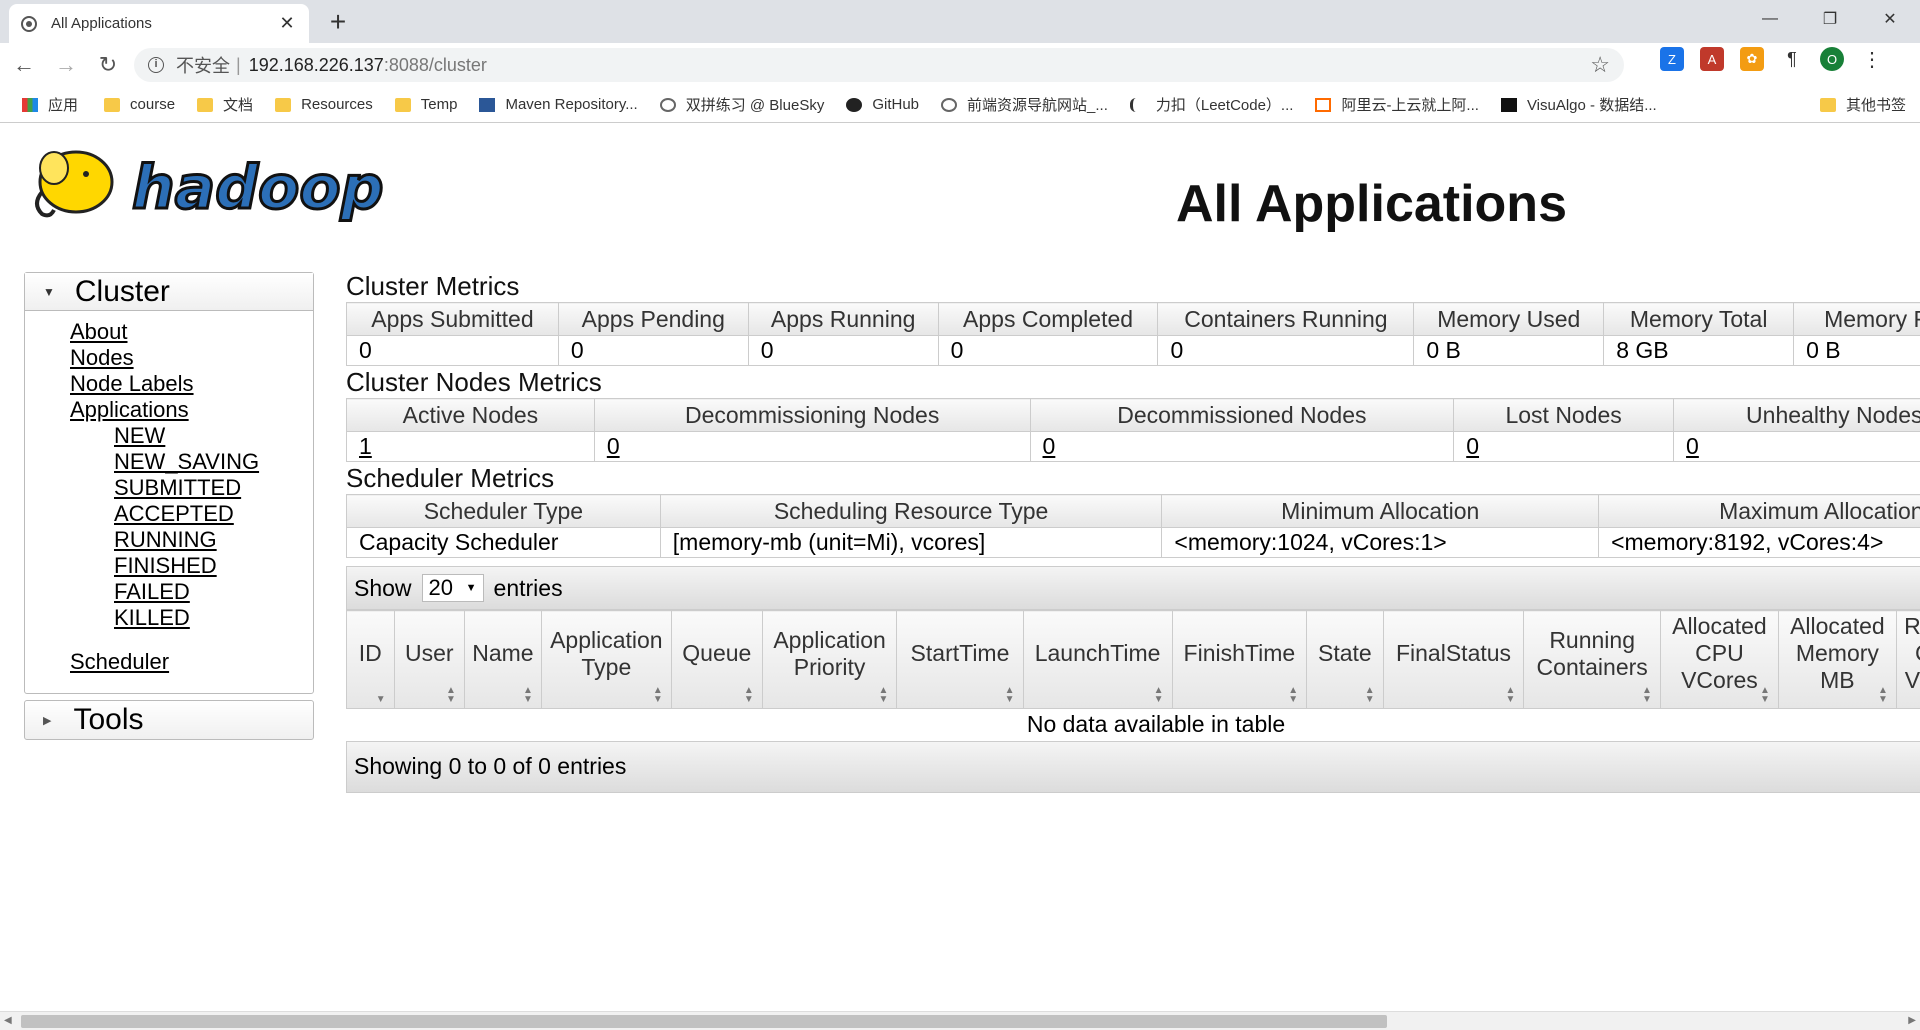 Image resolution: width=1920 pixels, height=1030 pixels. I want to click on browser-tab: All Applications ✕, so click(159, 23).